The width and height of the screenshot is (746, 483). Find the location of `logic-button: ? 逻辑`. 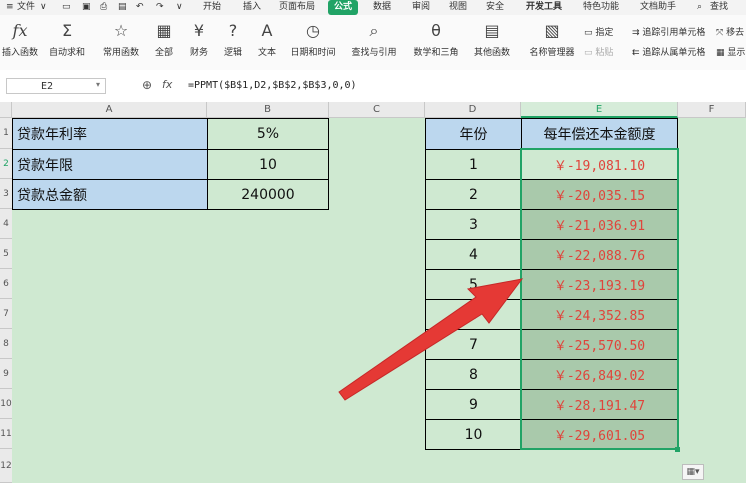

logic-button: ? 逻辑 is located at coordinates (233, 38).